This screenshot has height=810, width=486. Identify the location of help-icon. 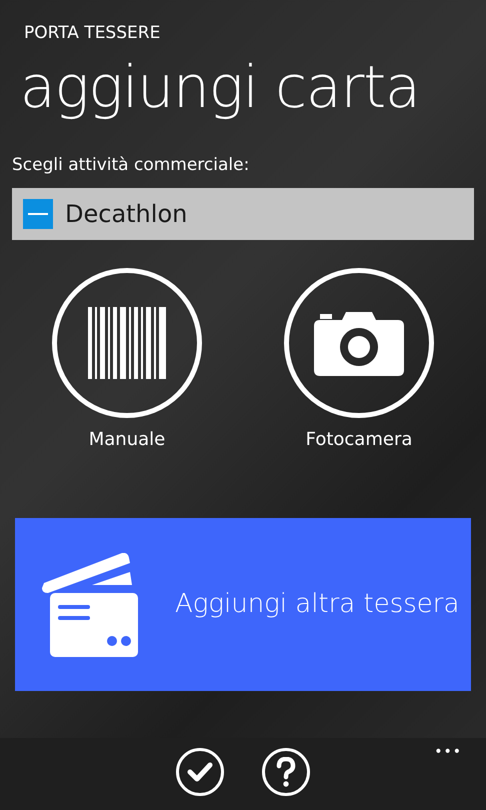
(286, 772).